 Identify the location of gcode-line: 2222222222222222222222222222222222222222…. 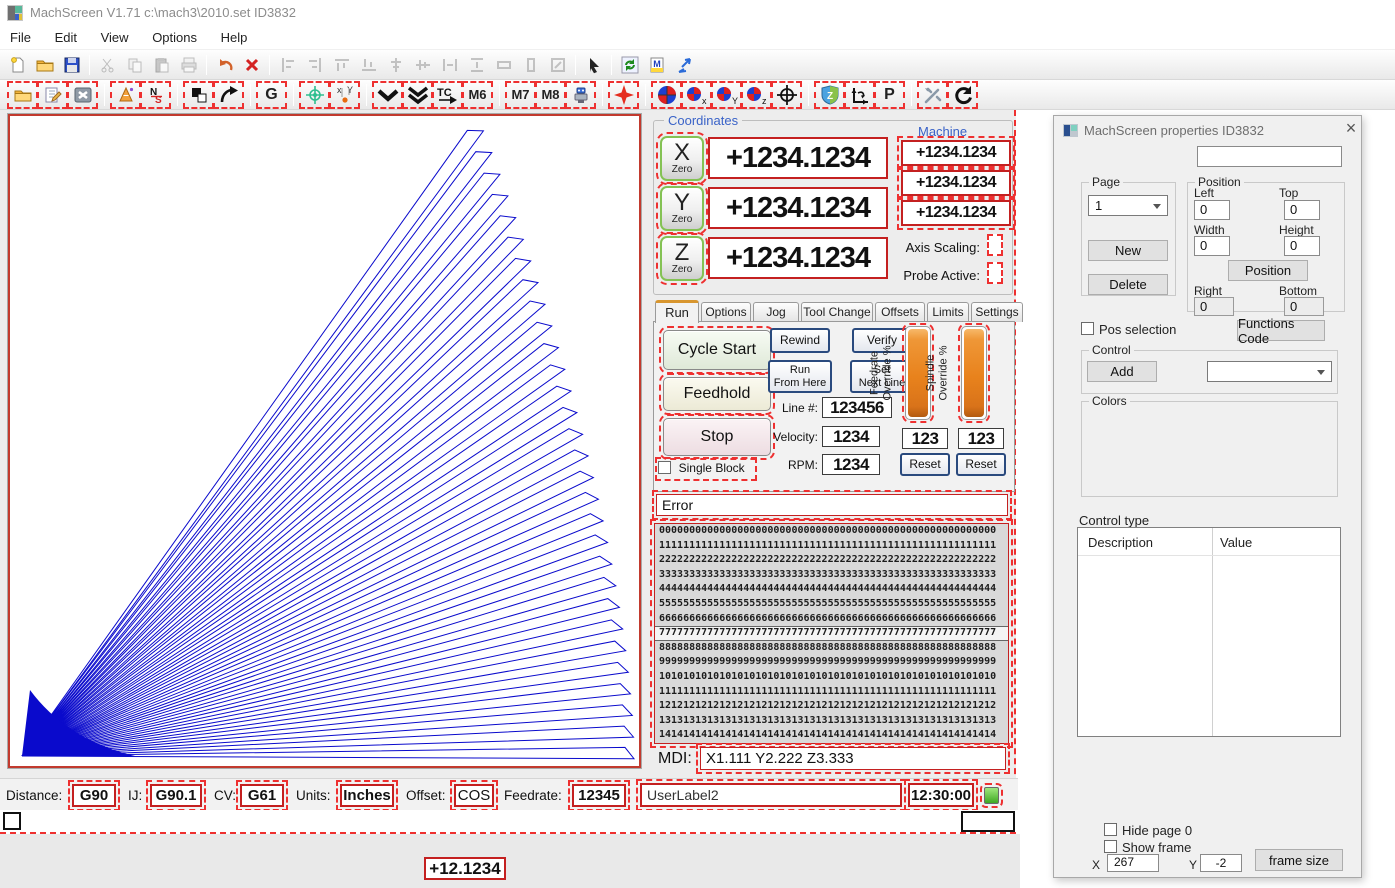
(831, 560).